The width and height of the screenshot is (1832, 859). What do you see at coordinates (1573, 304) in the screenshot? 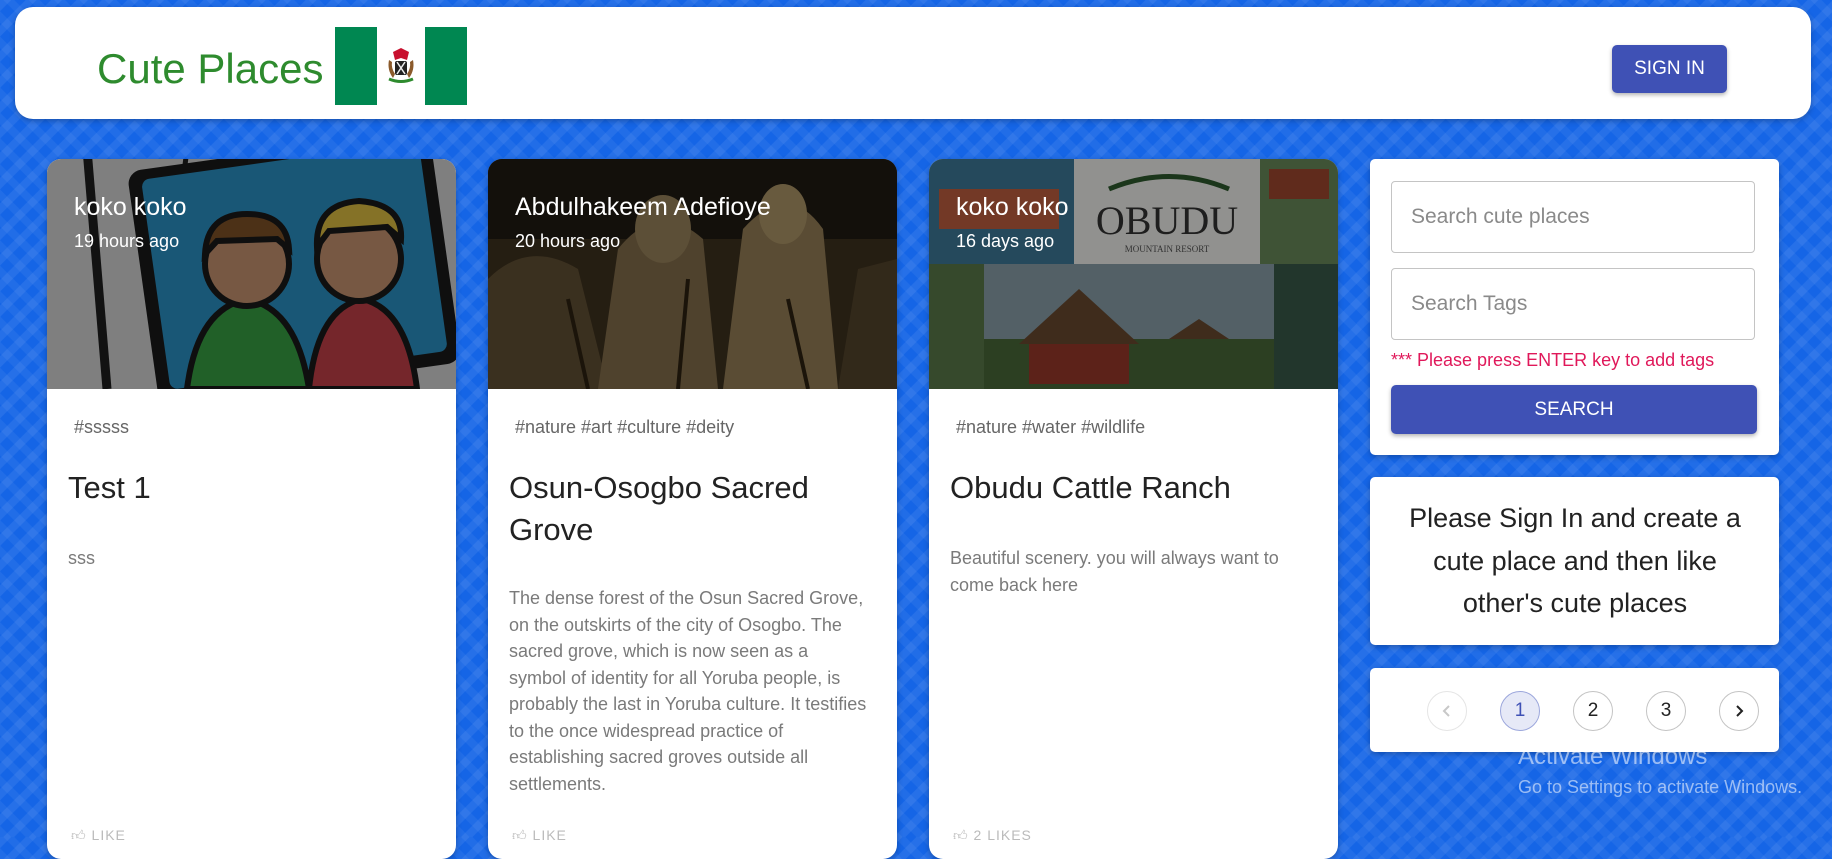
I see `search-tags-input` at bounding box center [1573, 304].